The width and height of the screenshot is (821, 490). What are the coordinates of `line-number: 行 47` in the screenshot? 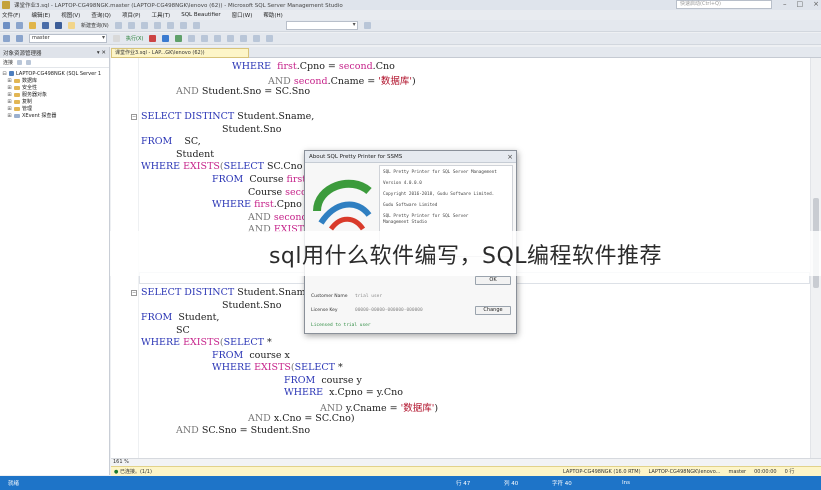 It's located at (463, 484).